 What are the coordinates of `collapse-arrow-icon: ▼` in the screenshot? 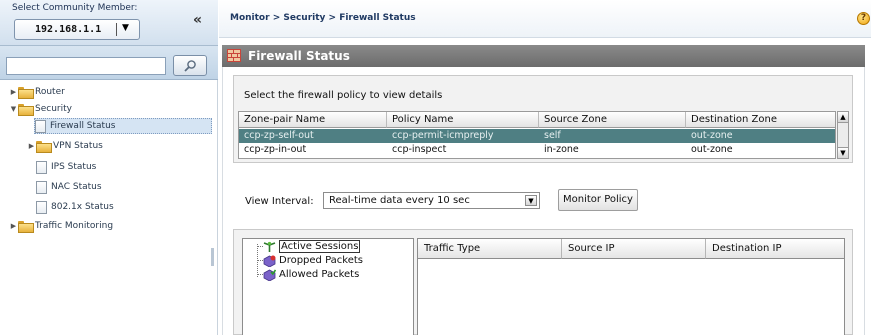 It's located at (13, 109).